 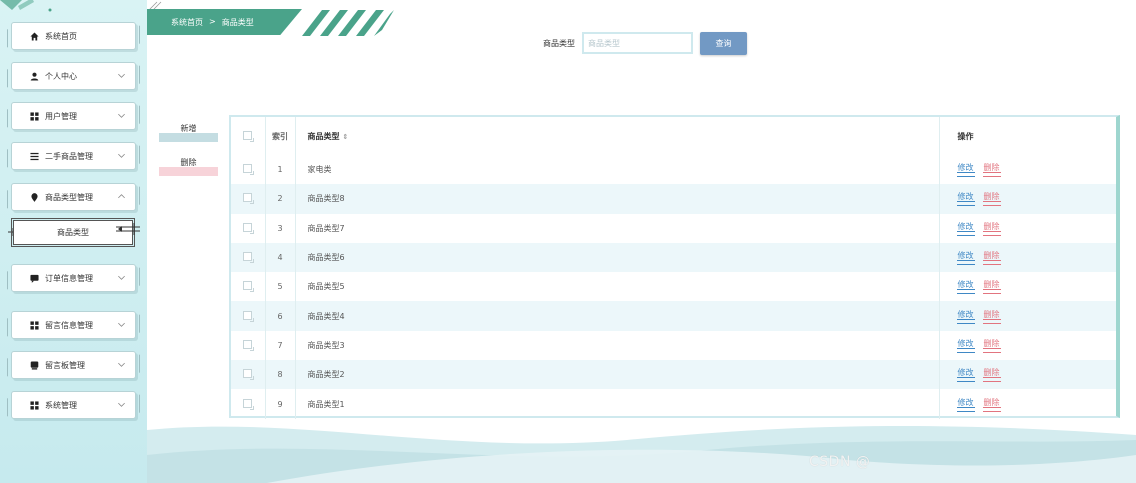 I want to click on home-icon, so click(x=34, y=36).